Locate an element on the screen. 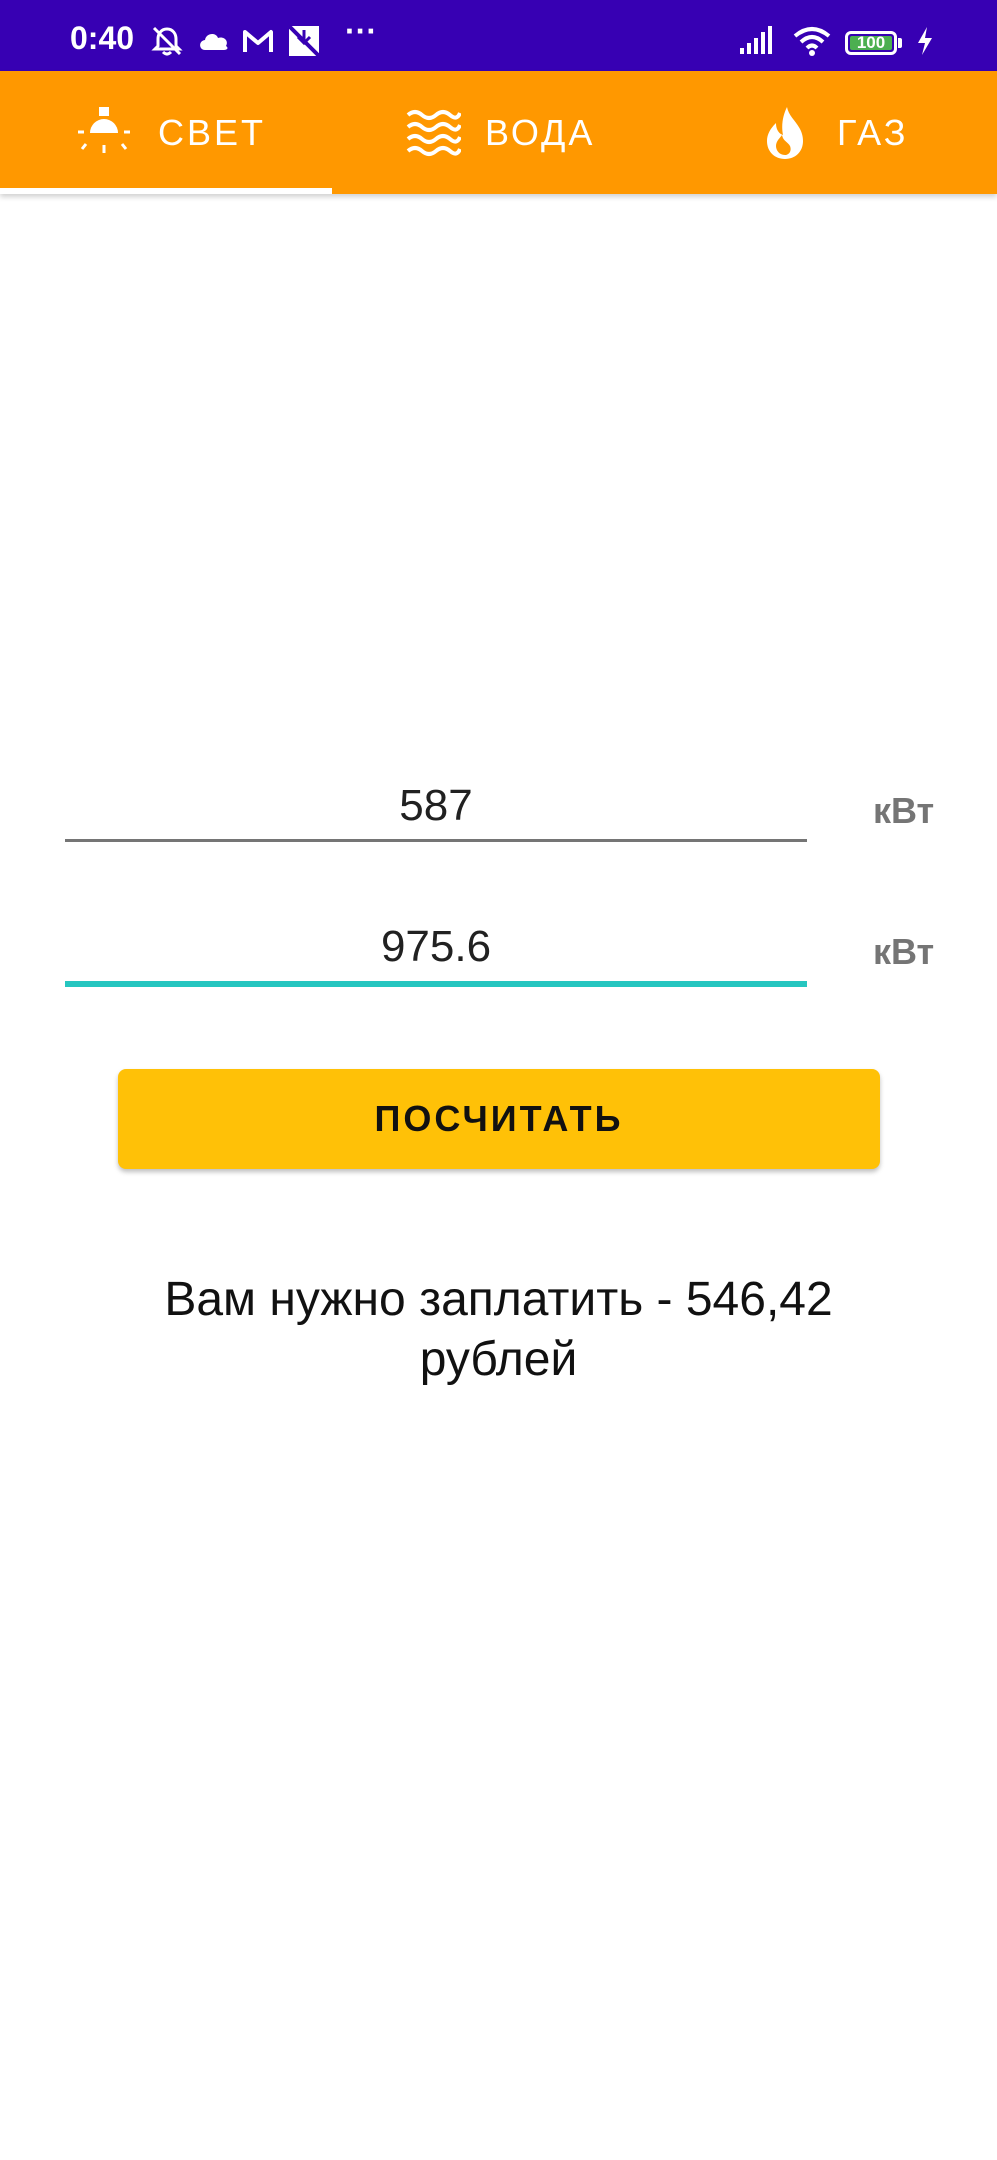 This screenshot has width=997, height=2160. status-time: 0:40 is located at coordinates (102, 38).